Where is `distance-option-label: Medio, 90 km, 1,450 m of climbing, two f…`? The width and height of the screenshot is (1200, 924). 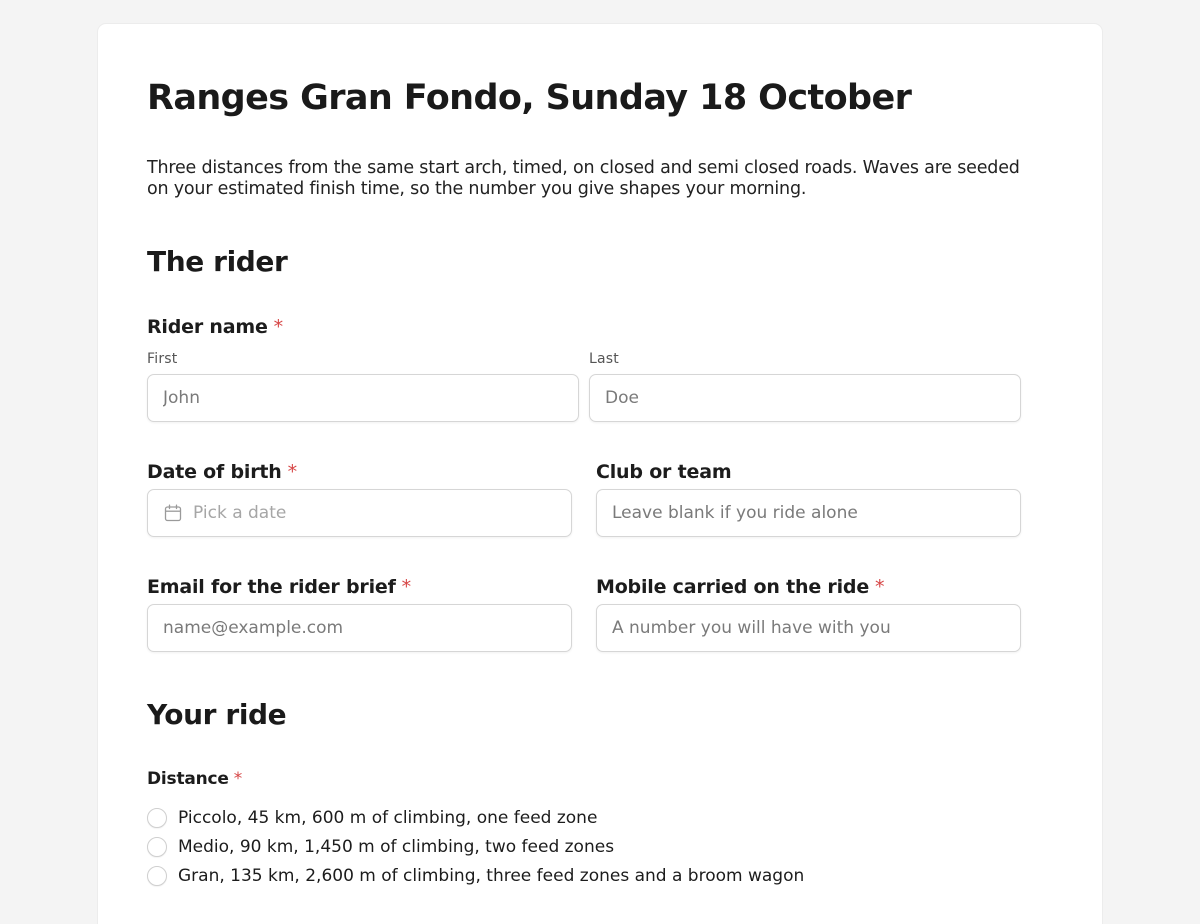 distance-option-label: Medio, 90 km, 1,450 m of climbing, two f… is located at coordinates (396, 847).